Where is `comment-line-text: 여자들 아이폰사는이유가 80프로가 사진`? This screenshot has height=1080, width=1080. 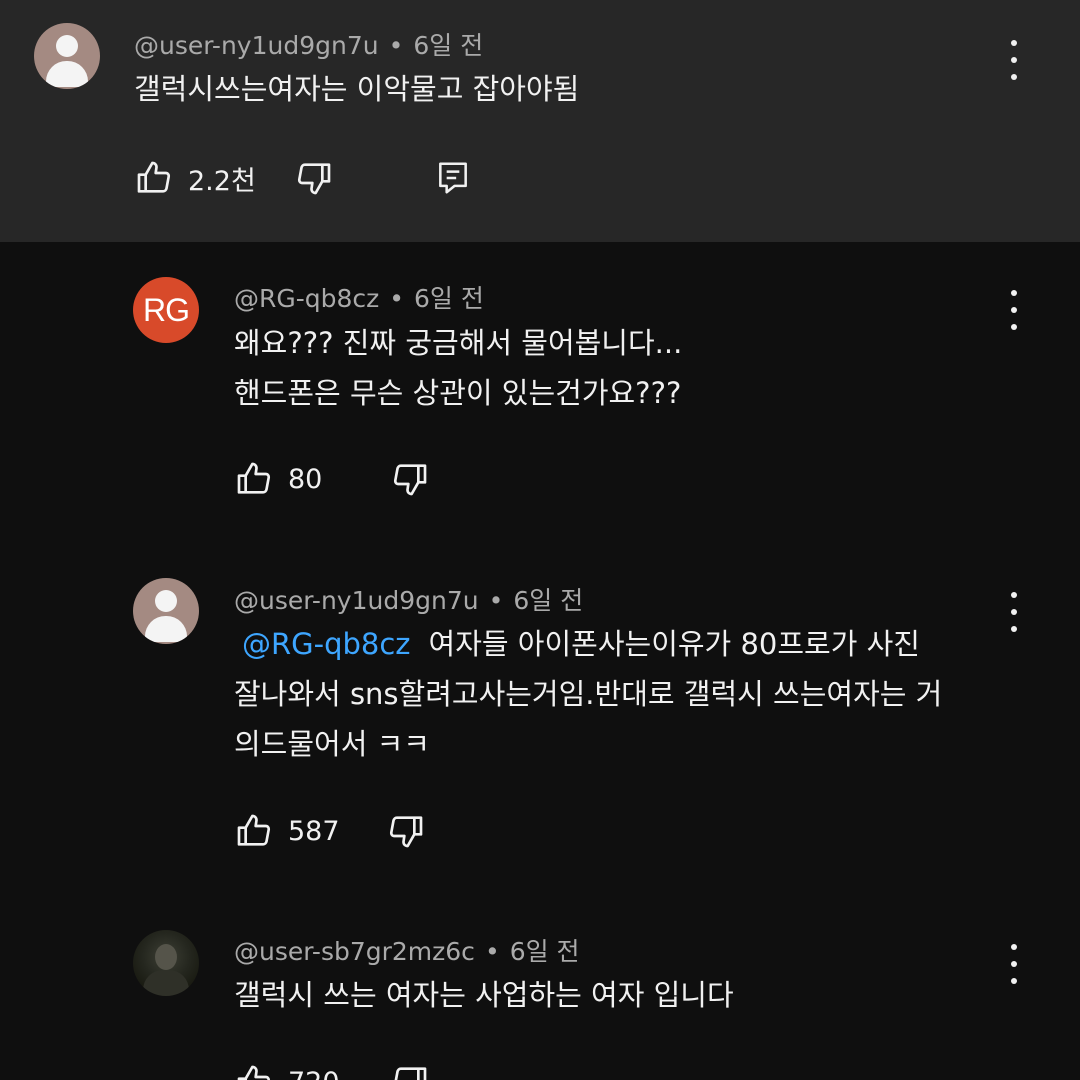
comment-line-text: 여자들 아이폰사는이유가 80프로가 사진 is located at coordinates (674, 644).